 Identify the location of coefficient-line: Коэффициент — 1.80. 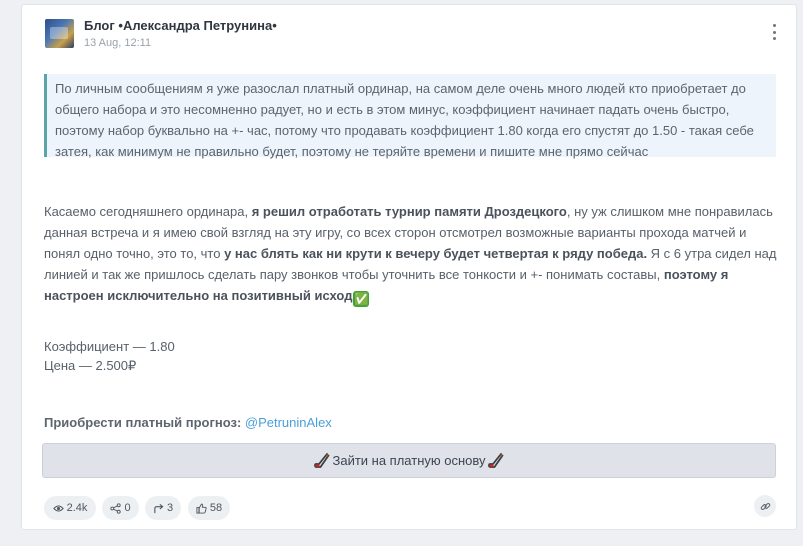
(109, 346).